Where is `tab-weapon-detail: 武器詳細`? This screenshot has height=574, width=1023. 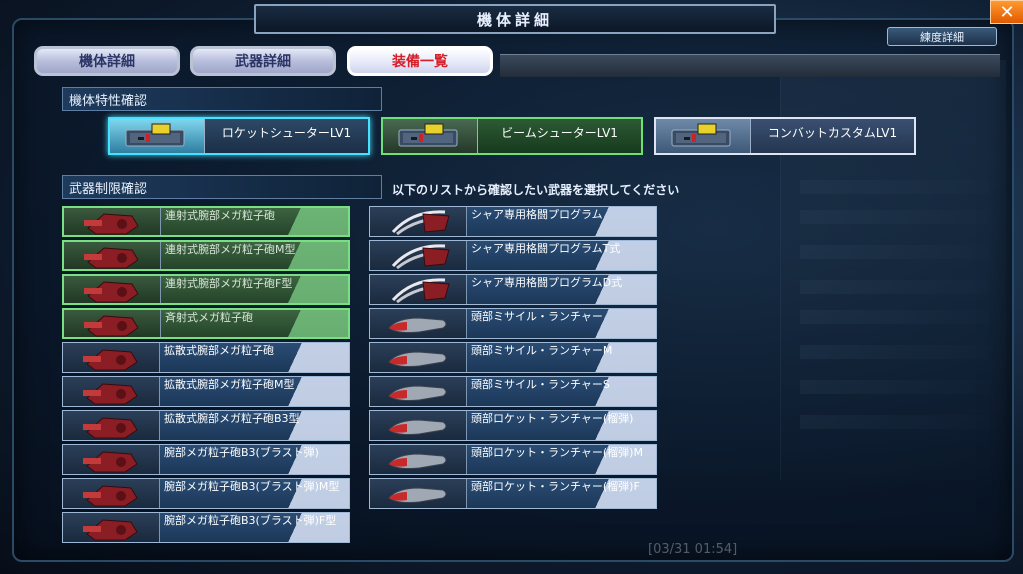 tab-weapon-detail: 武器詳細 is located at coordinates (263, 61).